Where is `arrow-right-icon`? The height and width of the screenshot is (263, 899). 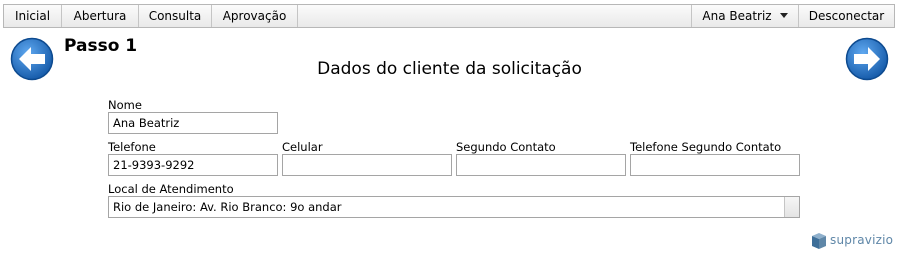
arrow-right-icon is located at coordinates (867, 59).